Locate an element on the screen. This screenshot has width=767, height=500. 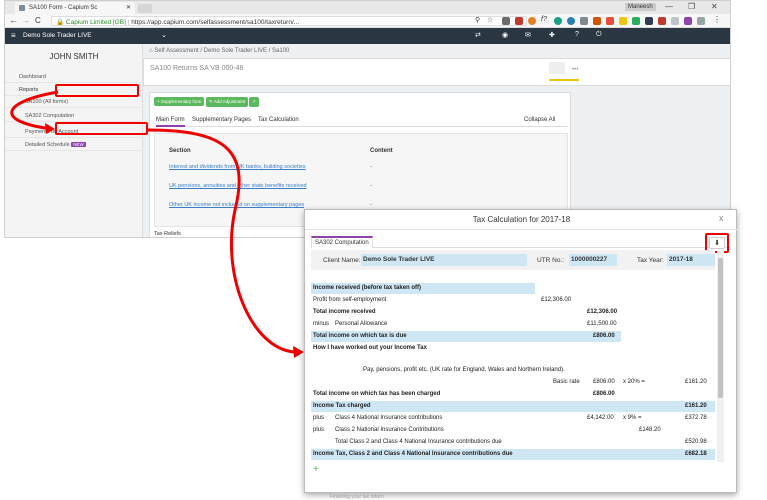
scrollbar is located at coordinates (720, 356).